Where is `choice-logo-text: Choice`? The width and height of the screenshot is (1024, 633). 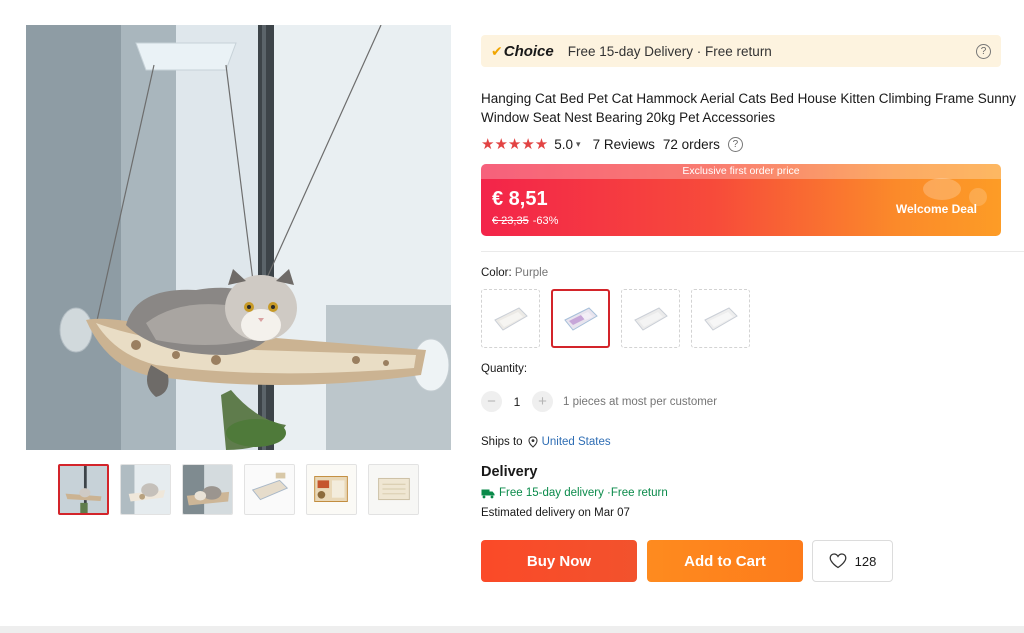 choice-logo-text: Choice is located at coordinates (528, 51).